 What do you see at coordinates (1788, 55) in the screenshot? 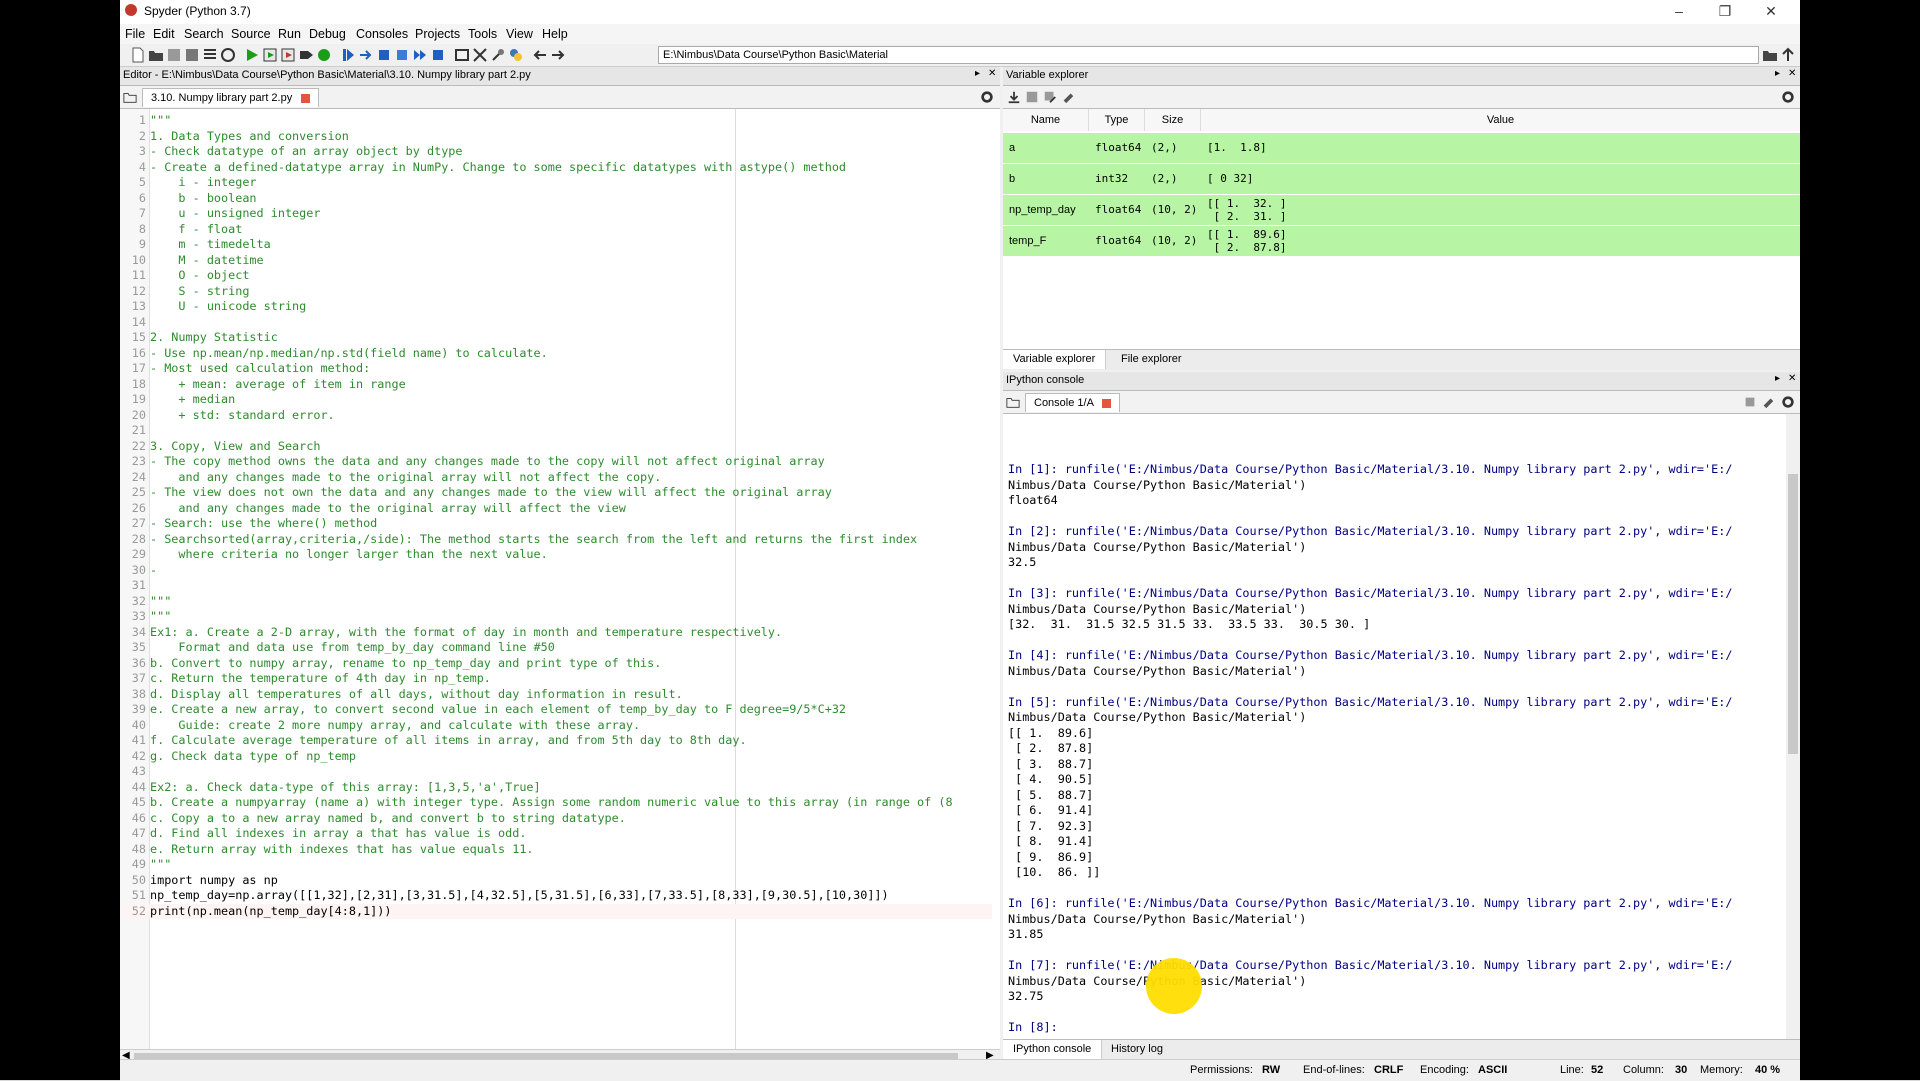
I see `parent-dir-icon` at bounding box center [1788, 55].